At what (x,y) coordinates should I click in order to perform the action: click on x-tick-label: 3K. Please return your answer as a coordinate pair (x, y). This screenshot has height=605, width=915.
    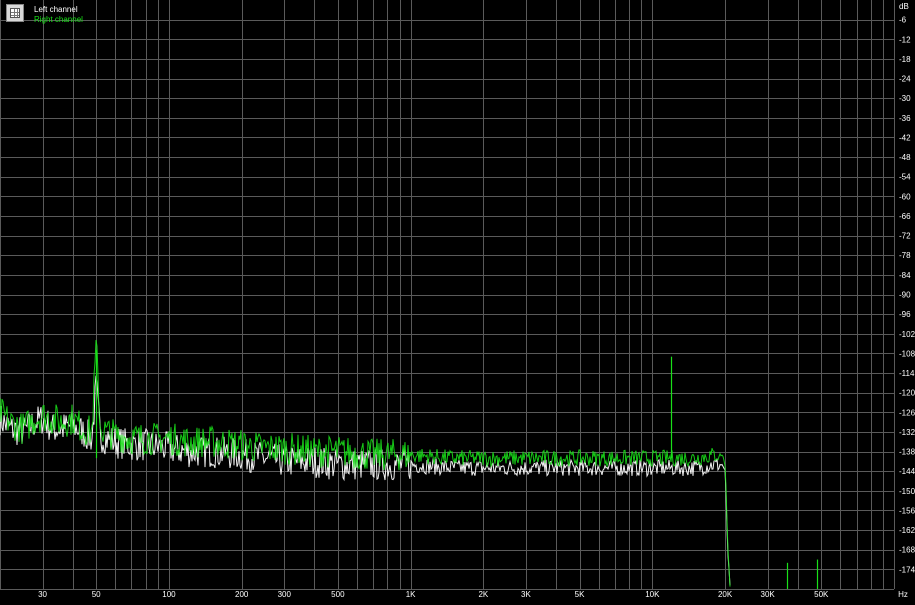
    Looking at the image, I should click on (526, 594).